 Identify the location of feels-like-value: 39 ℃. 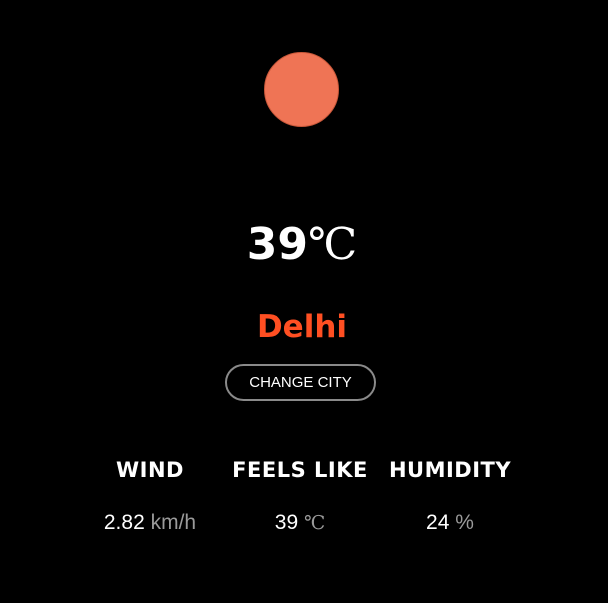
(300, 523).